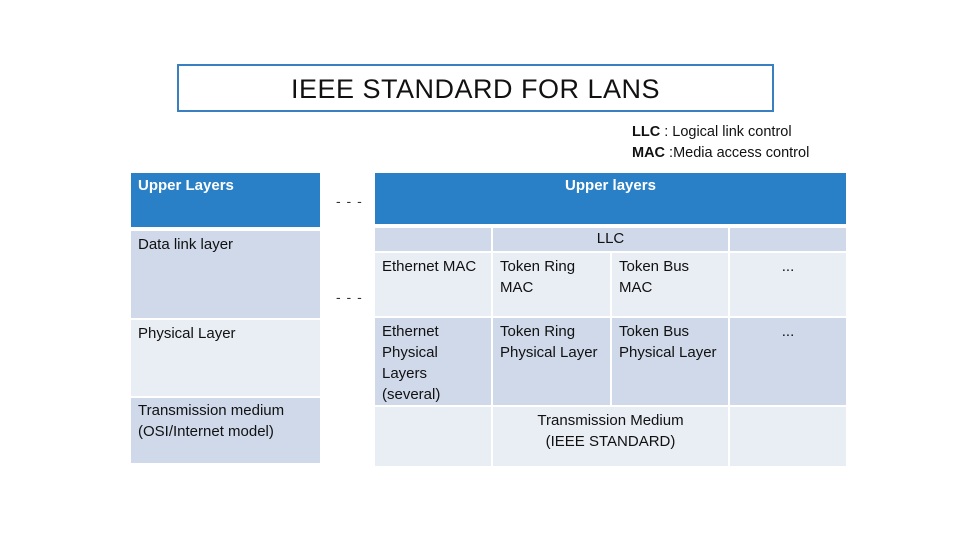 This screenshot has height=540, width=960. Describe the element at coordinates (225, 274) in the screenshot. I see `osi-data-link-layer: Data link layer` at that location.